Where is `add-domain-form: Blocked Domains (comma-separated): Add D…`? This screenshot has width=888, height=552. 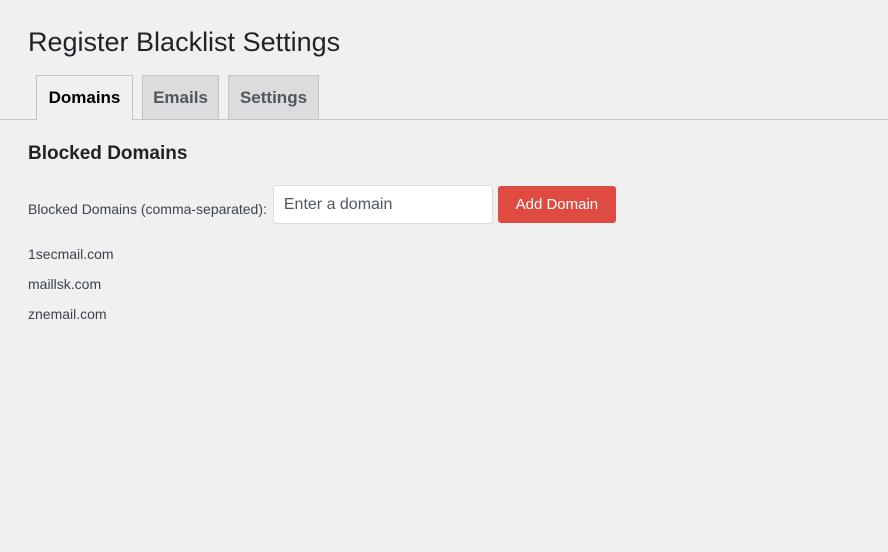
add-domain-form: Blocked Domains (comma-separated): Add D… is located at coordinates (322, 204).